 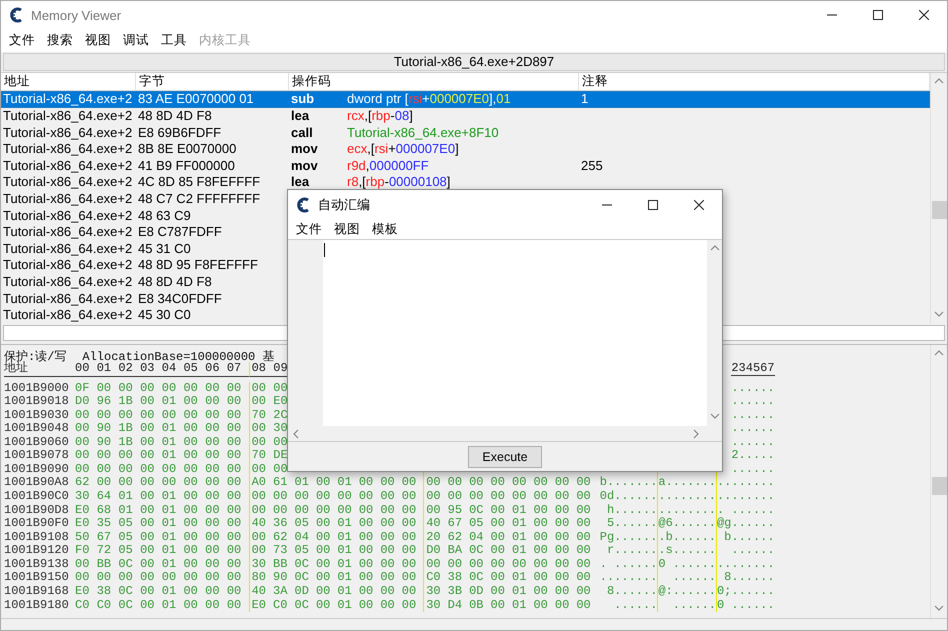 What do you see at coordinates (37, 402) in the screenshot?
I see `address-cell-text: 1001B9018` at bounding box center [37, 402].